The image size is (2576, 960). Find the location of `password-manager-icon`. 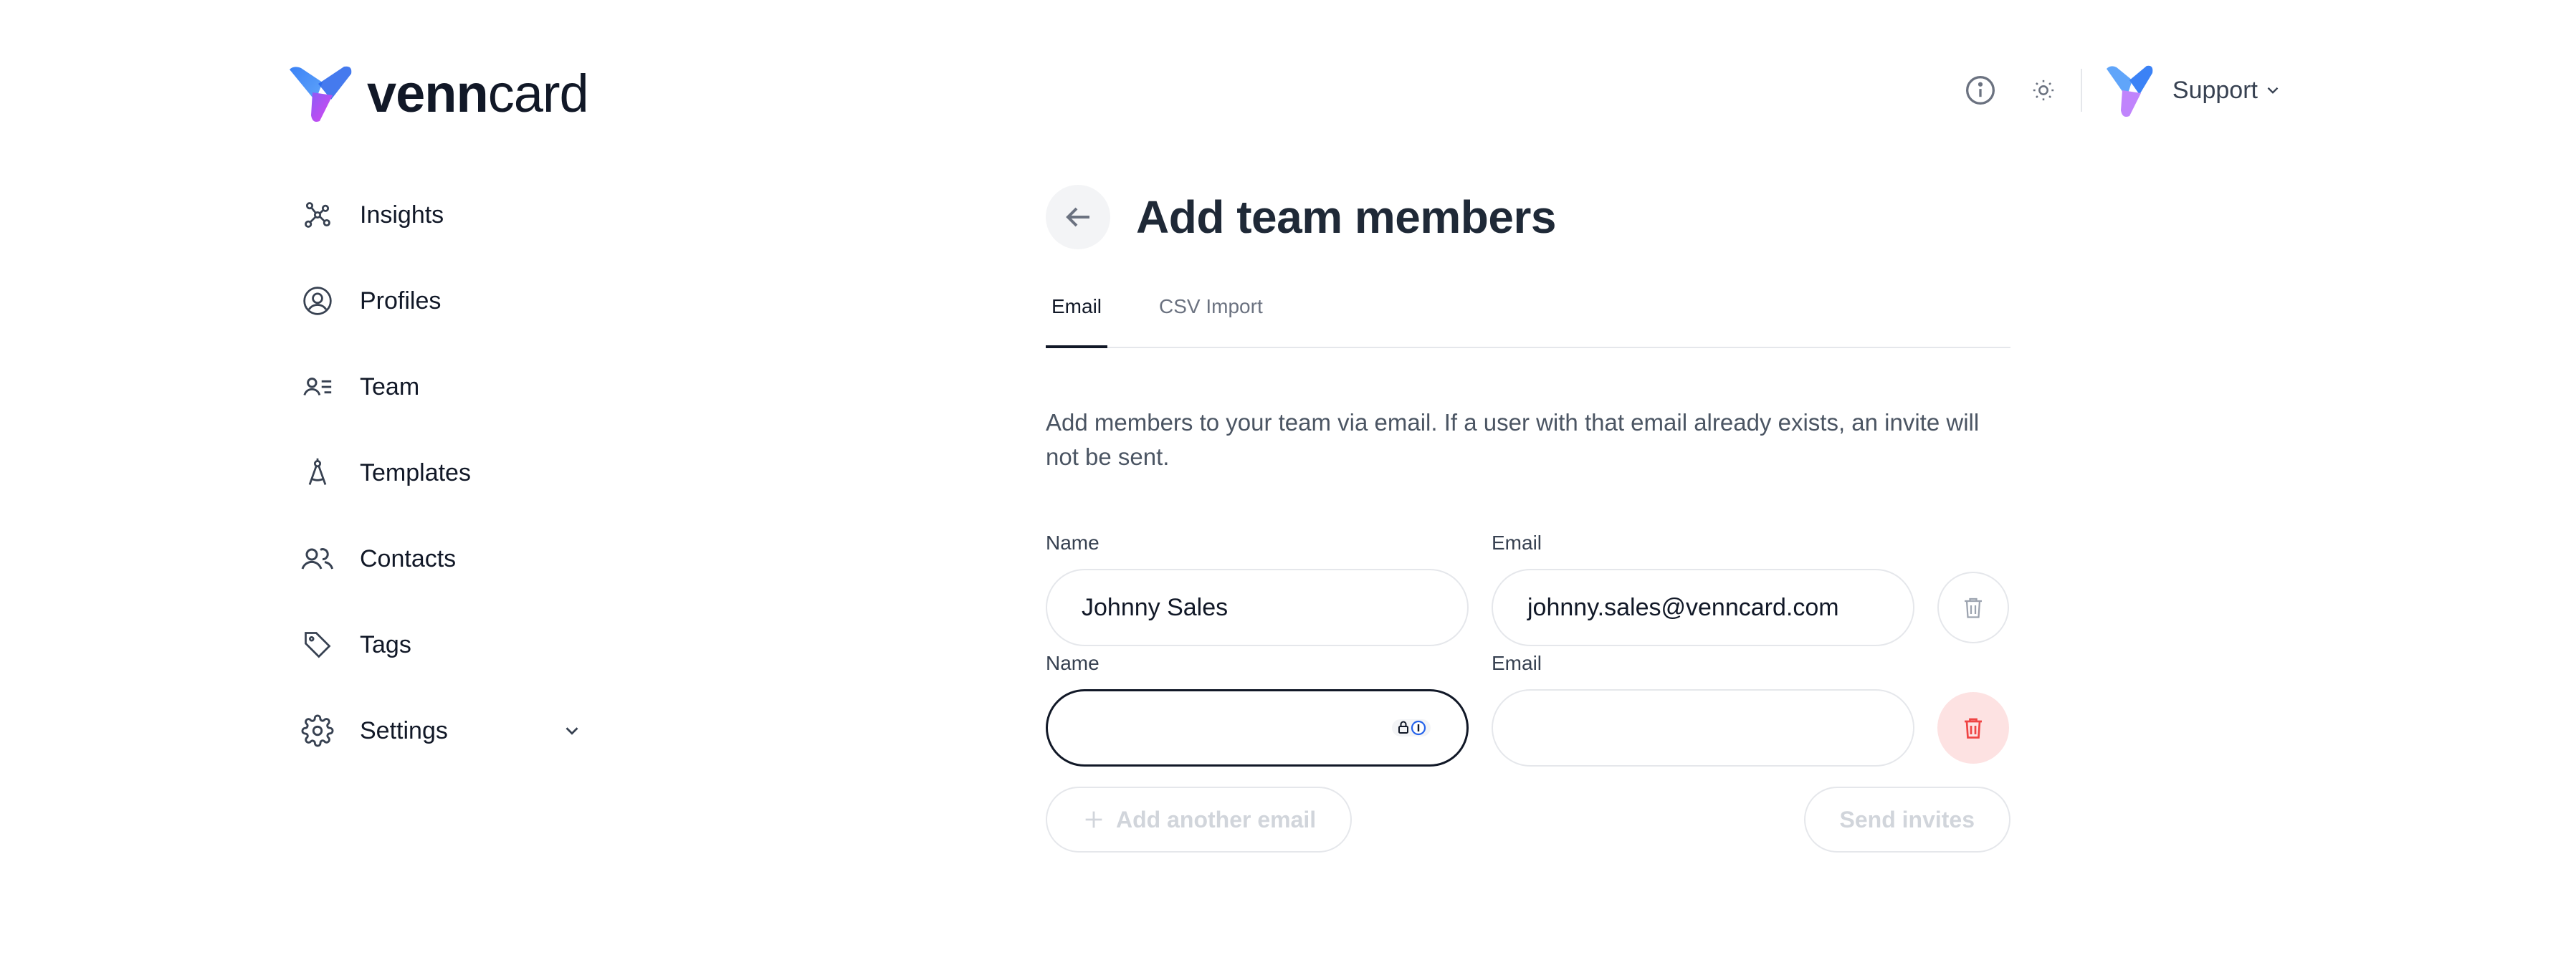

password-manager-icon is located at coordinates (1412, 728).